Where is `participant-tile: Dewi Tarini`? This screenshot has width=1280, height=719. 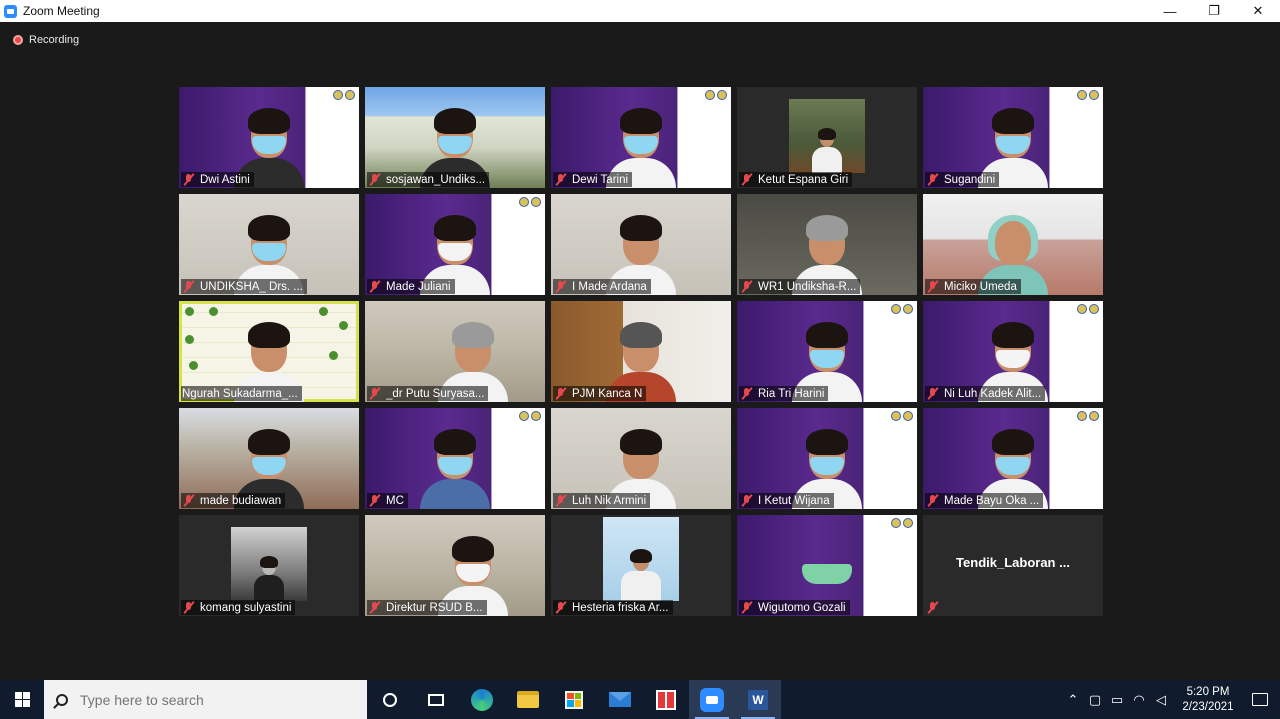
participant-tile: Dewi Tarini is located at coordinates (641, 137).